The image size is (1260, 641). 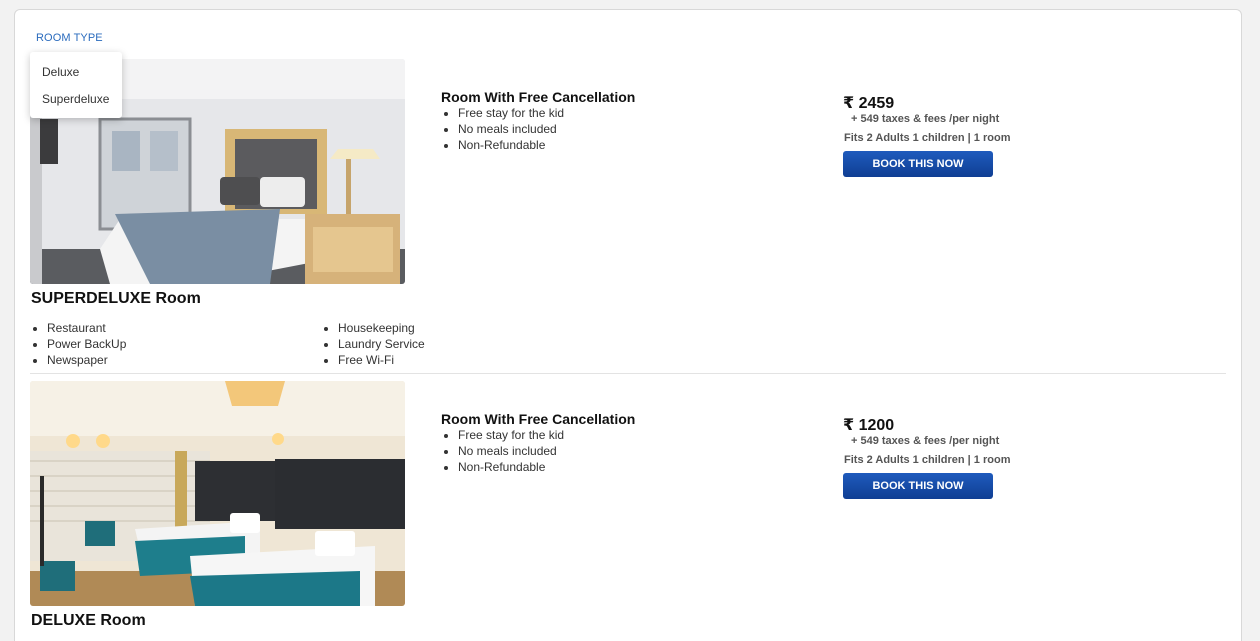 What do you see at coordinates (88, 620) in the screenshot?
I see `deluxe-room-title: DELUXE Room` at bounding box center [88, 620].